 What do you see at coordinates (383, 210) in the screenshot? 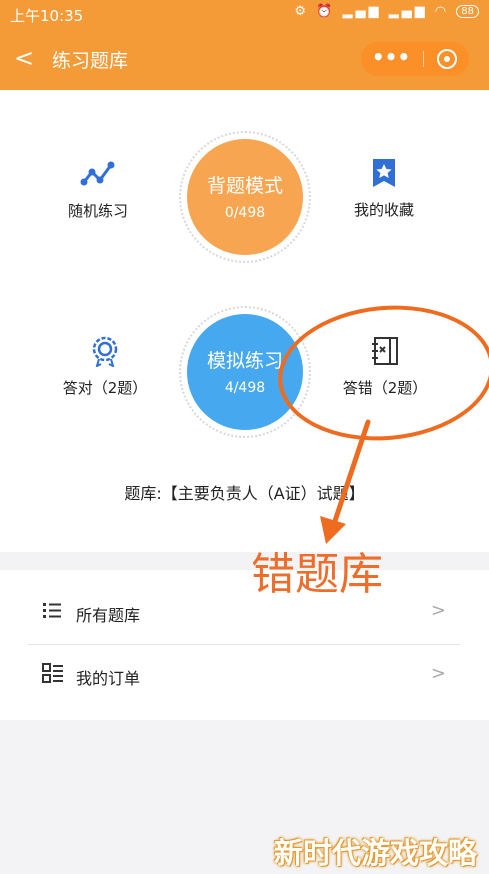
I see `favorites-label: 我的收藏` at bounding box center [383, 210].